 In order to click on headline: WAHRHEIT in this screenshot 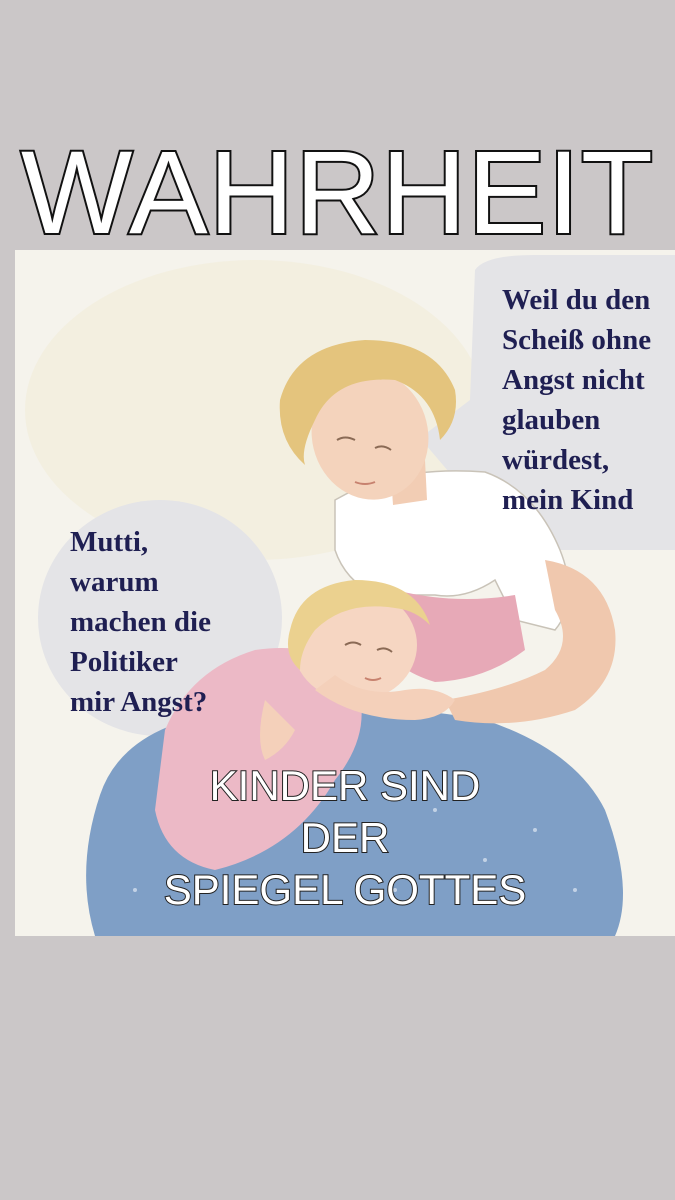, I will do `click(337, 193)`.